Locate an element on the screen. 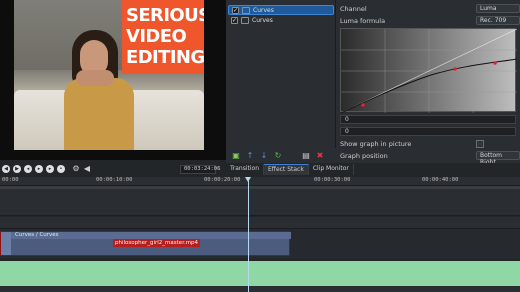 The height and width of the screenshot is (292, 520). channel-select: Luma is located at coordinates (498, 8).